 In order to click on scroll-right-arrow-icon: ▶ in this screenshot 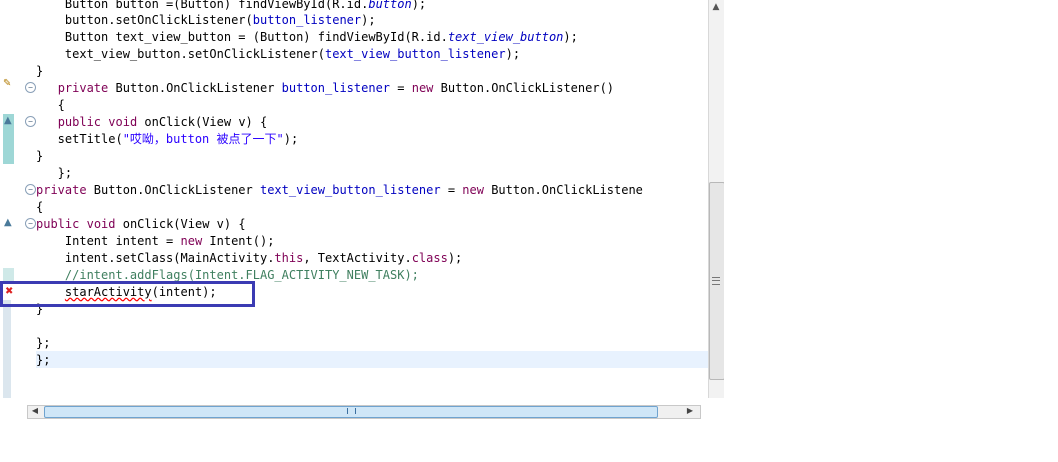, I will do `click(690, 411)`.